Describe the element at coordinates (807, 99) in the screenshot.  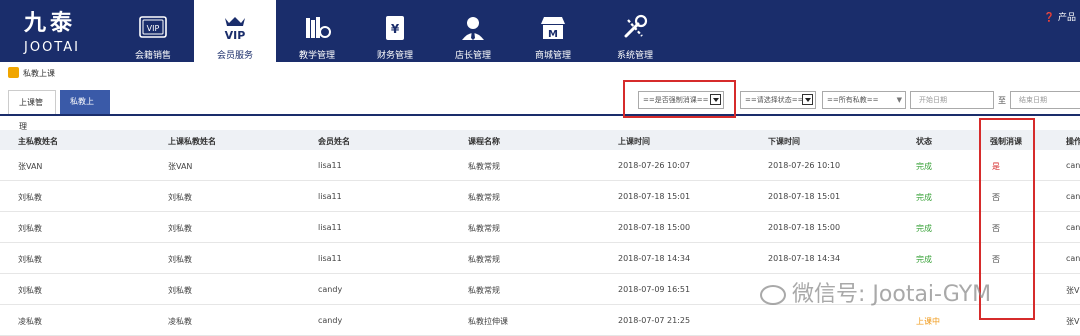
I see `chevron-down-icon` at that location.